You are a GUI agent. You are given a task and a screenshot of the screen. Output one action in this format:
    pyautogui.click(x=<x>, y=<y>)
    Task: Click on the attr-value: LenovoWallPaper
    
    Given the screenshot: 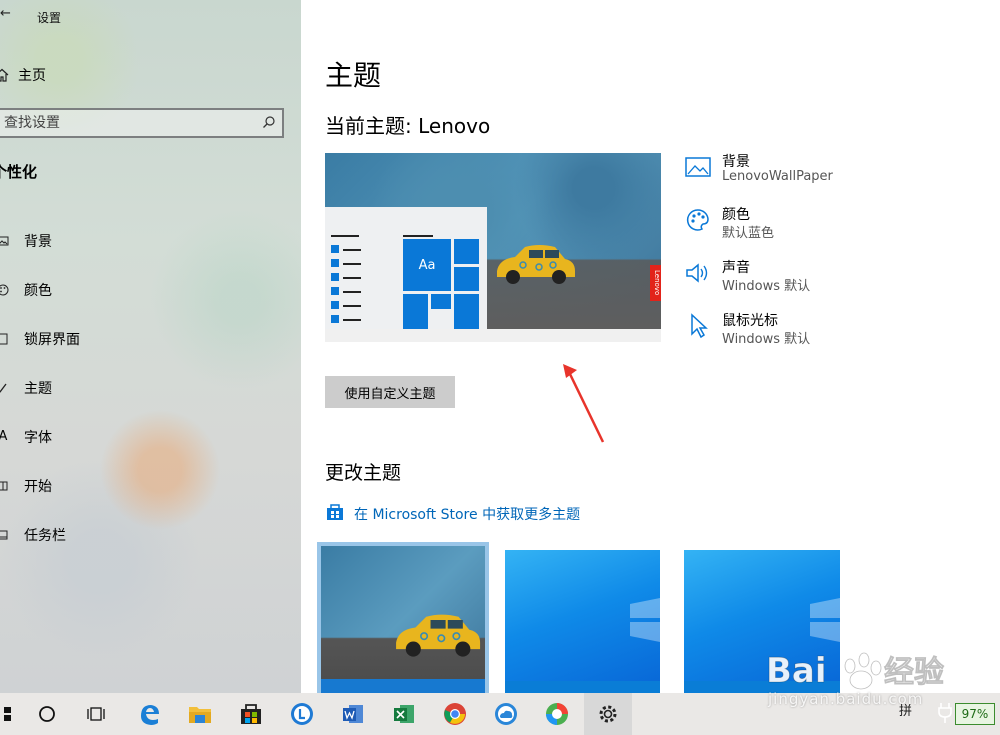 What is the action you would take?
    pyautogui.click(x=777, y=176)
    